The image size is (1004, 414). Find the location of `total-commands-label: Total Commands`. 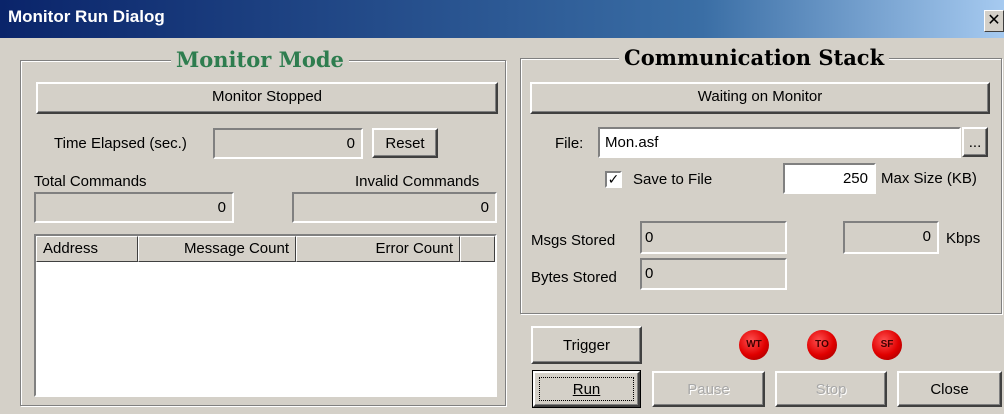

total-commands-label: Total Commands is located at coordinates (90, 181).